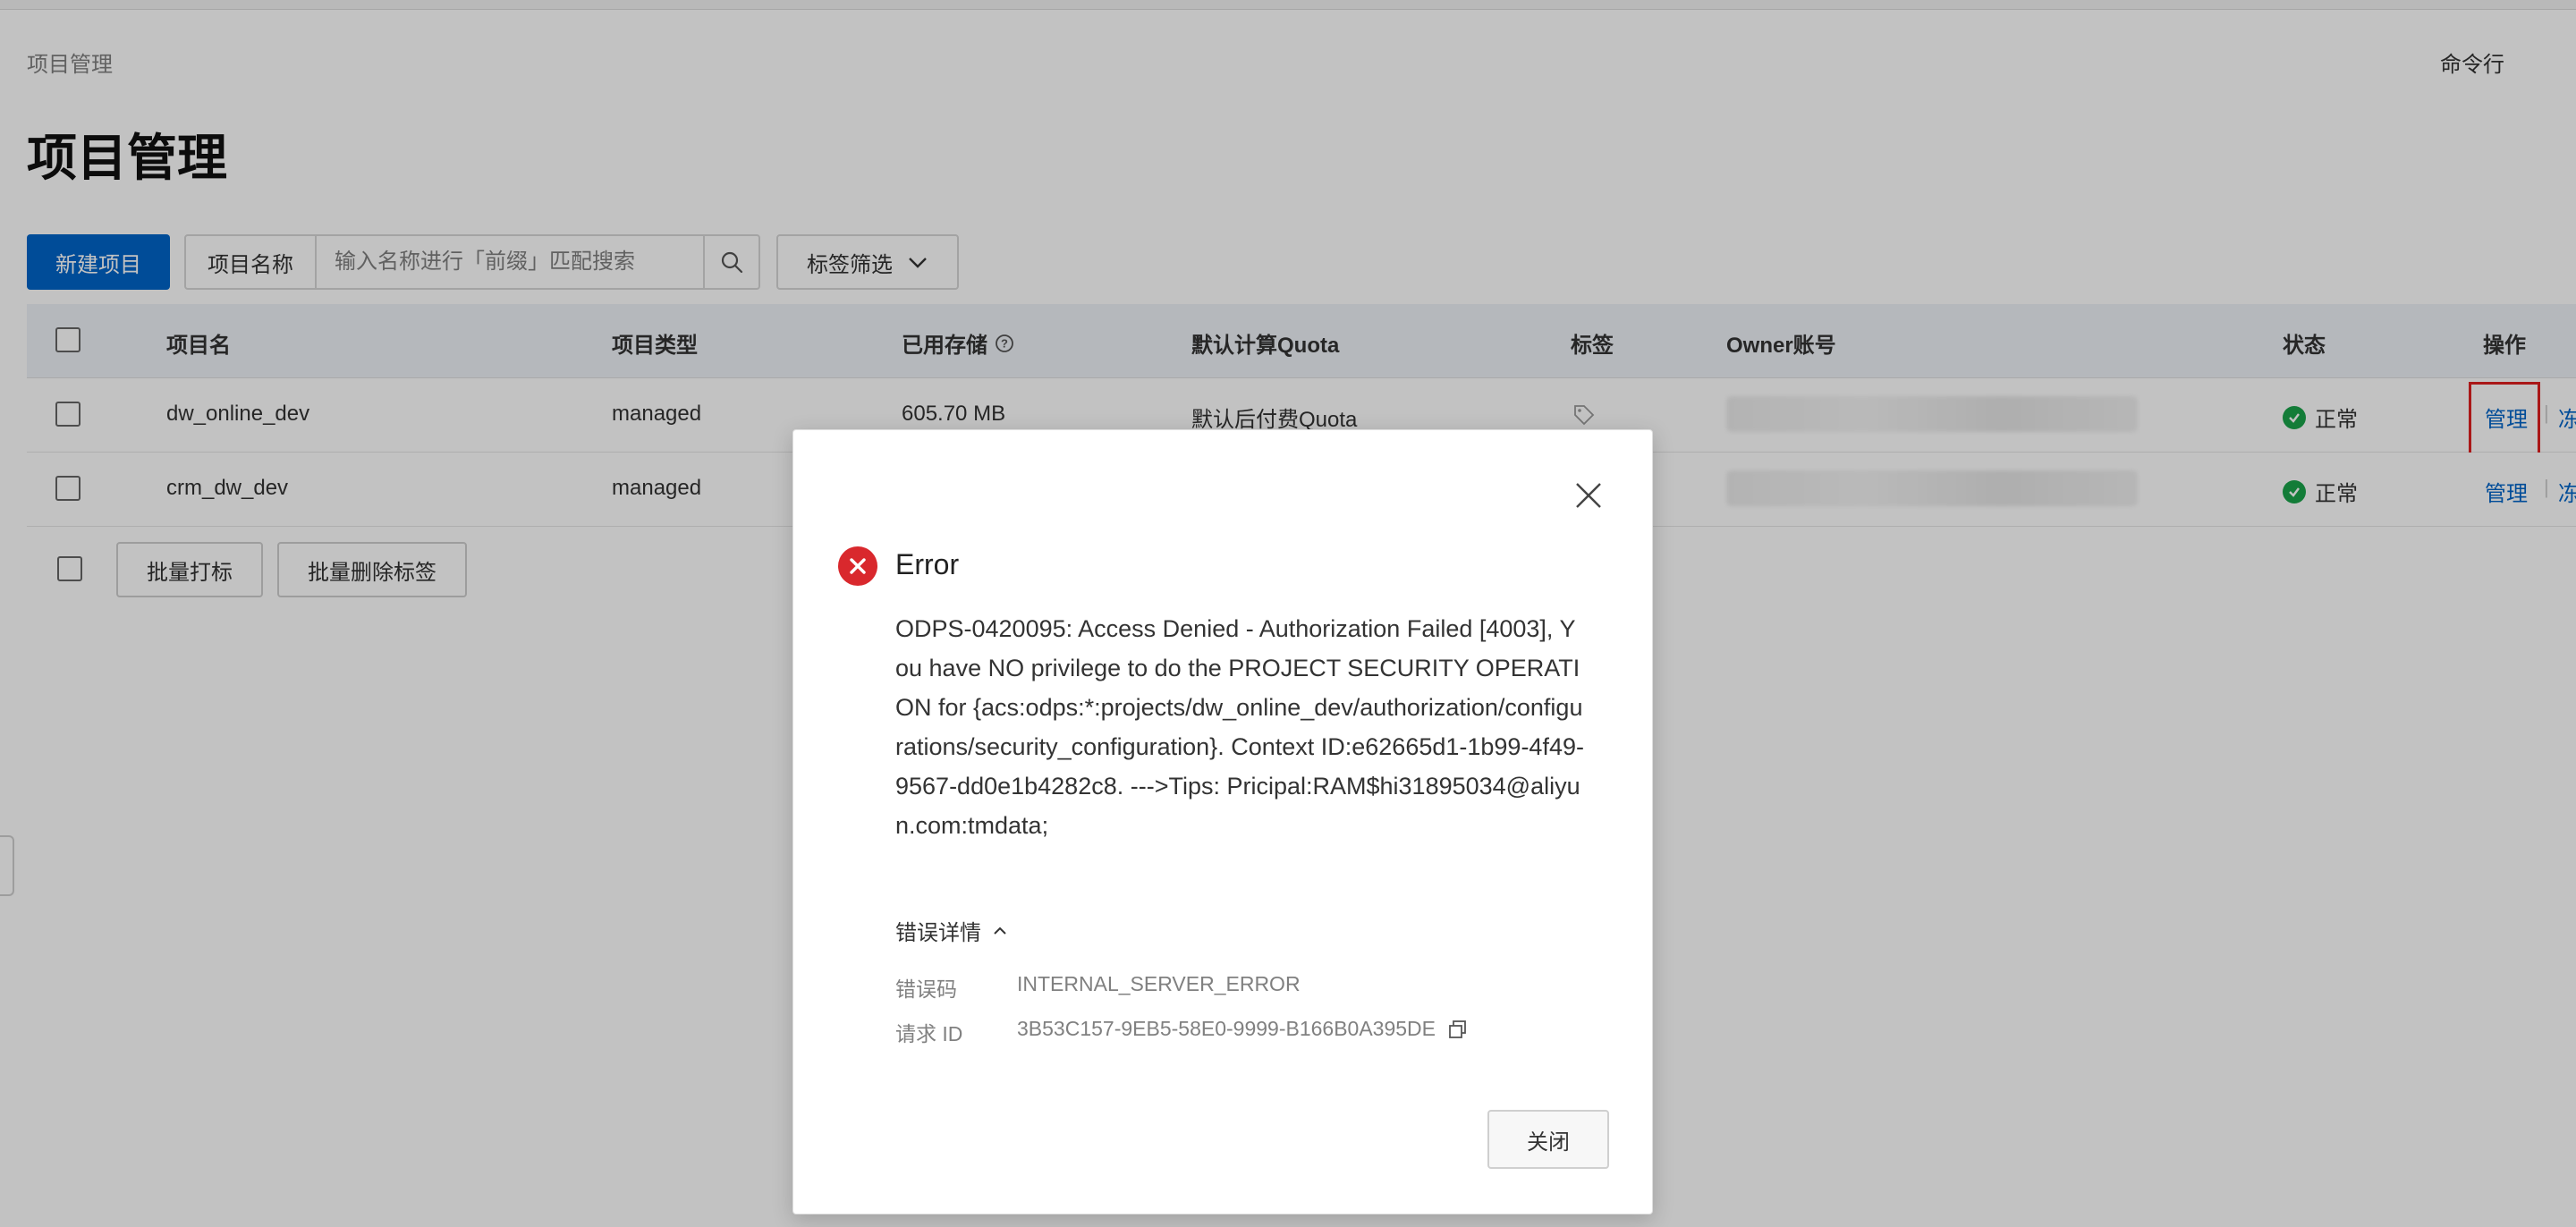 Image resolution: width=2576 pixels, height=1227 pixels. Describe the element at coordinates (857, 566) in the screenshot. I see `error-icon` at that location.